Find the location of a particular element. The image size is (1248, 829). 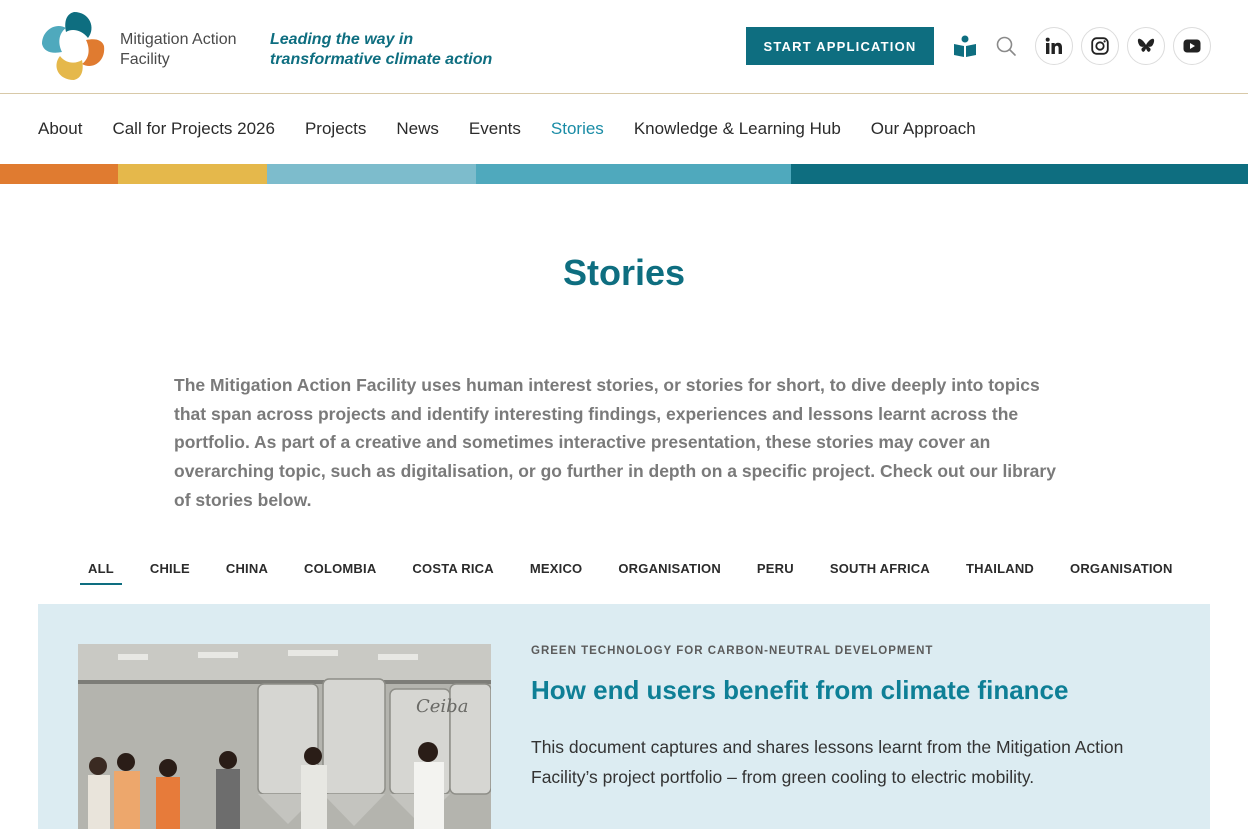

filter-tab-china: CHINA is located at coordinates (247, 569).